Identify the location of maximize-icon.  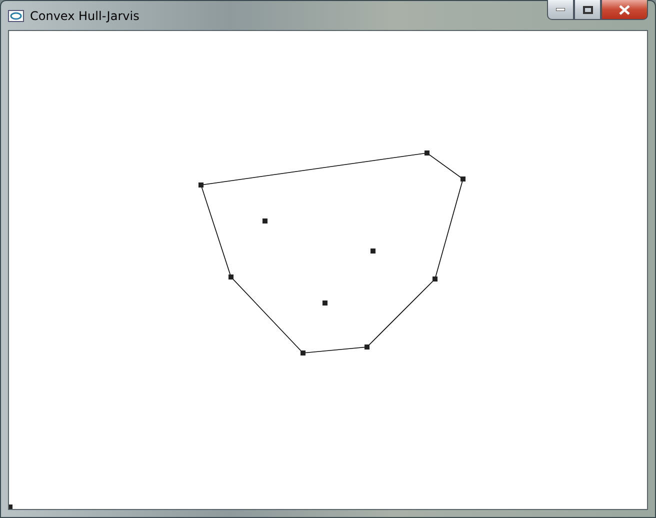
(587, 10).